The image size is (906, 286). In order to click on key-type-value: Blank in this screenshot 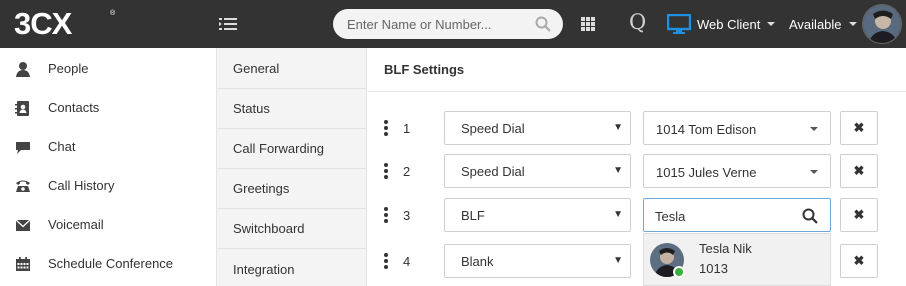, I will do `click(477, 261)`.